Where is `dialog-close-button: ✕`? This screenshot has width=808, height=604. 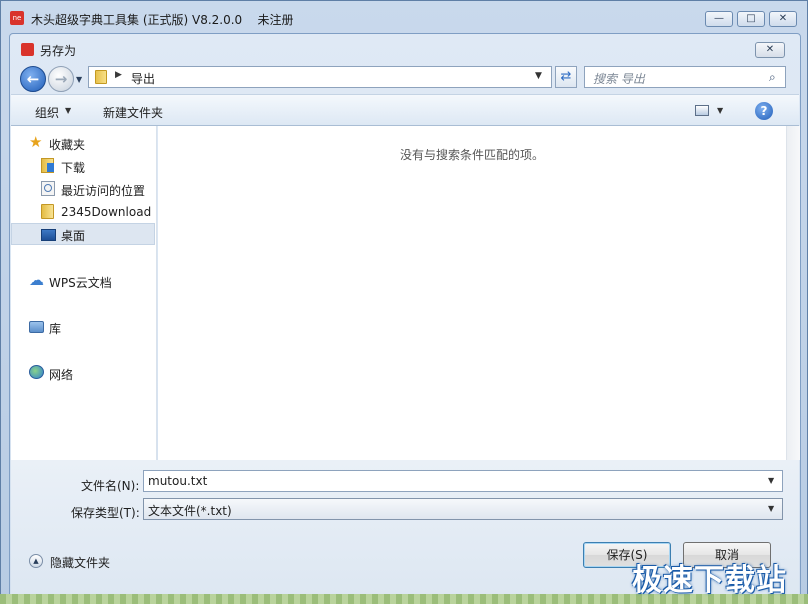
dialog-close-button: ✕ is located at coordinates (770, 50).